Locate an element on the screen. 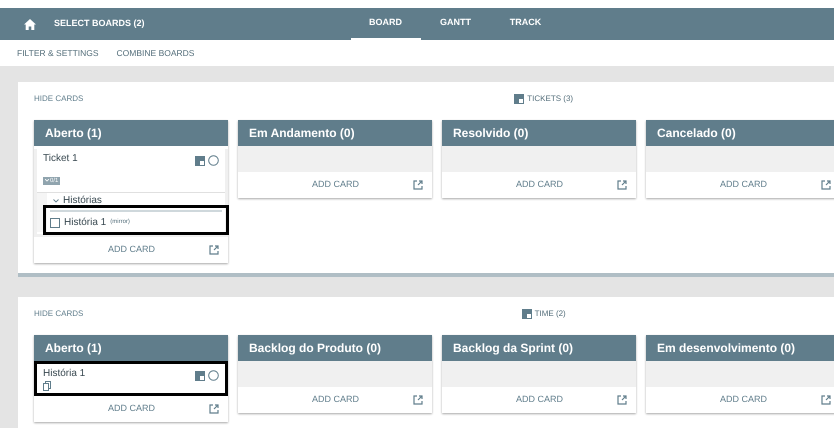  board-title: TIME (2) is located at coordinates (550, 314).